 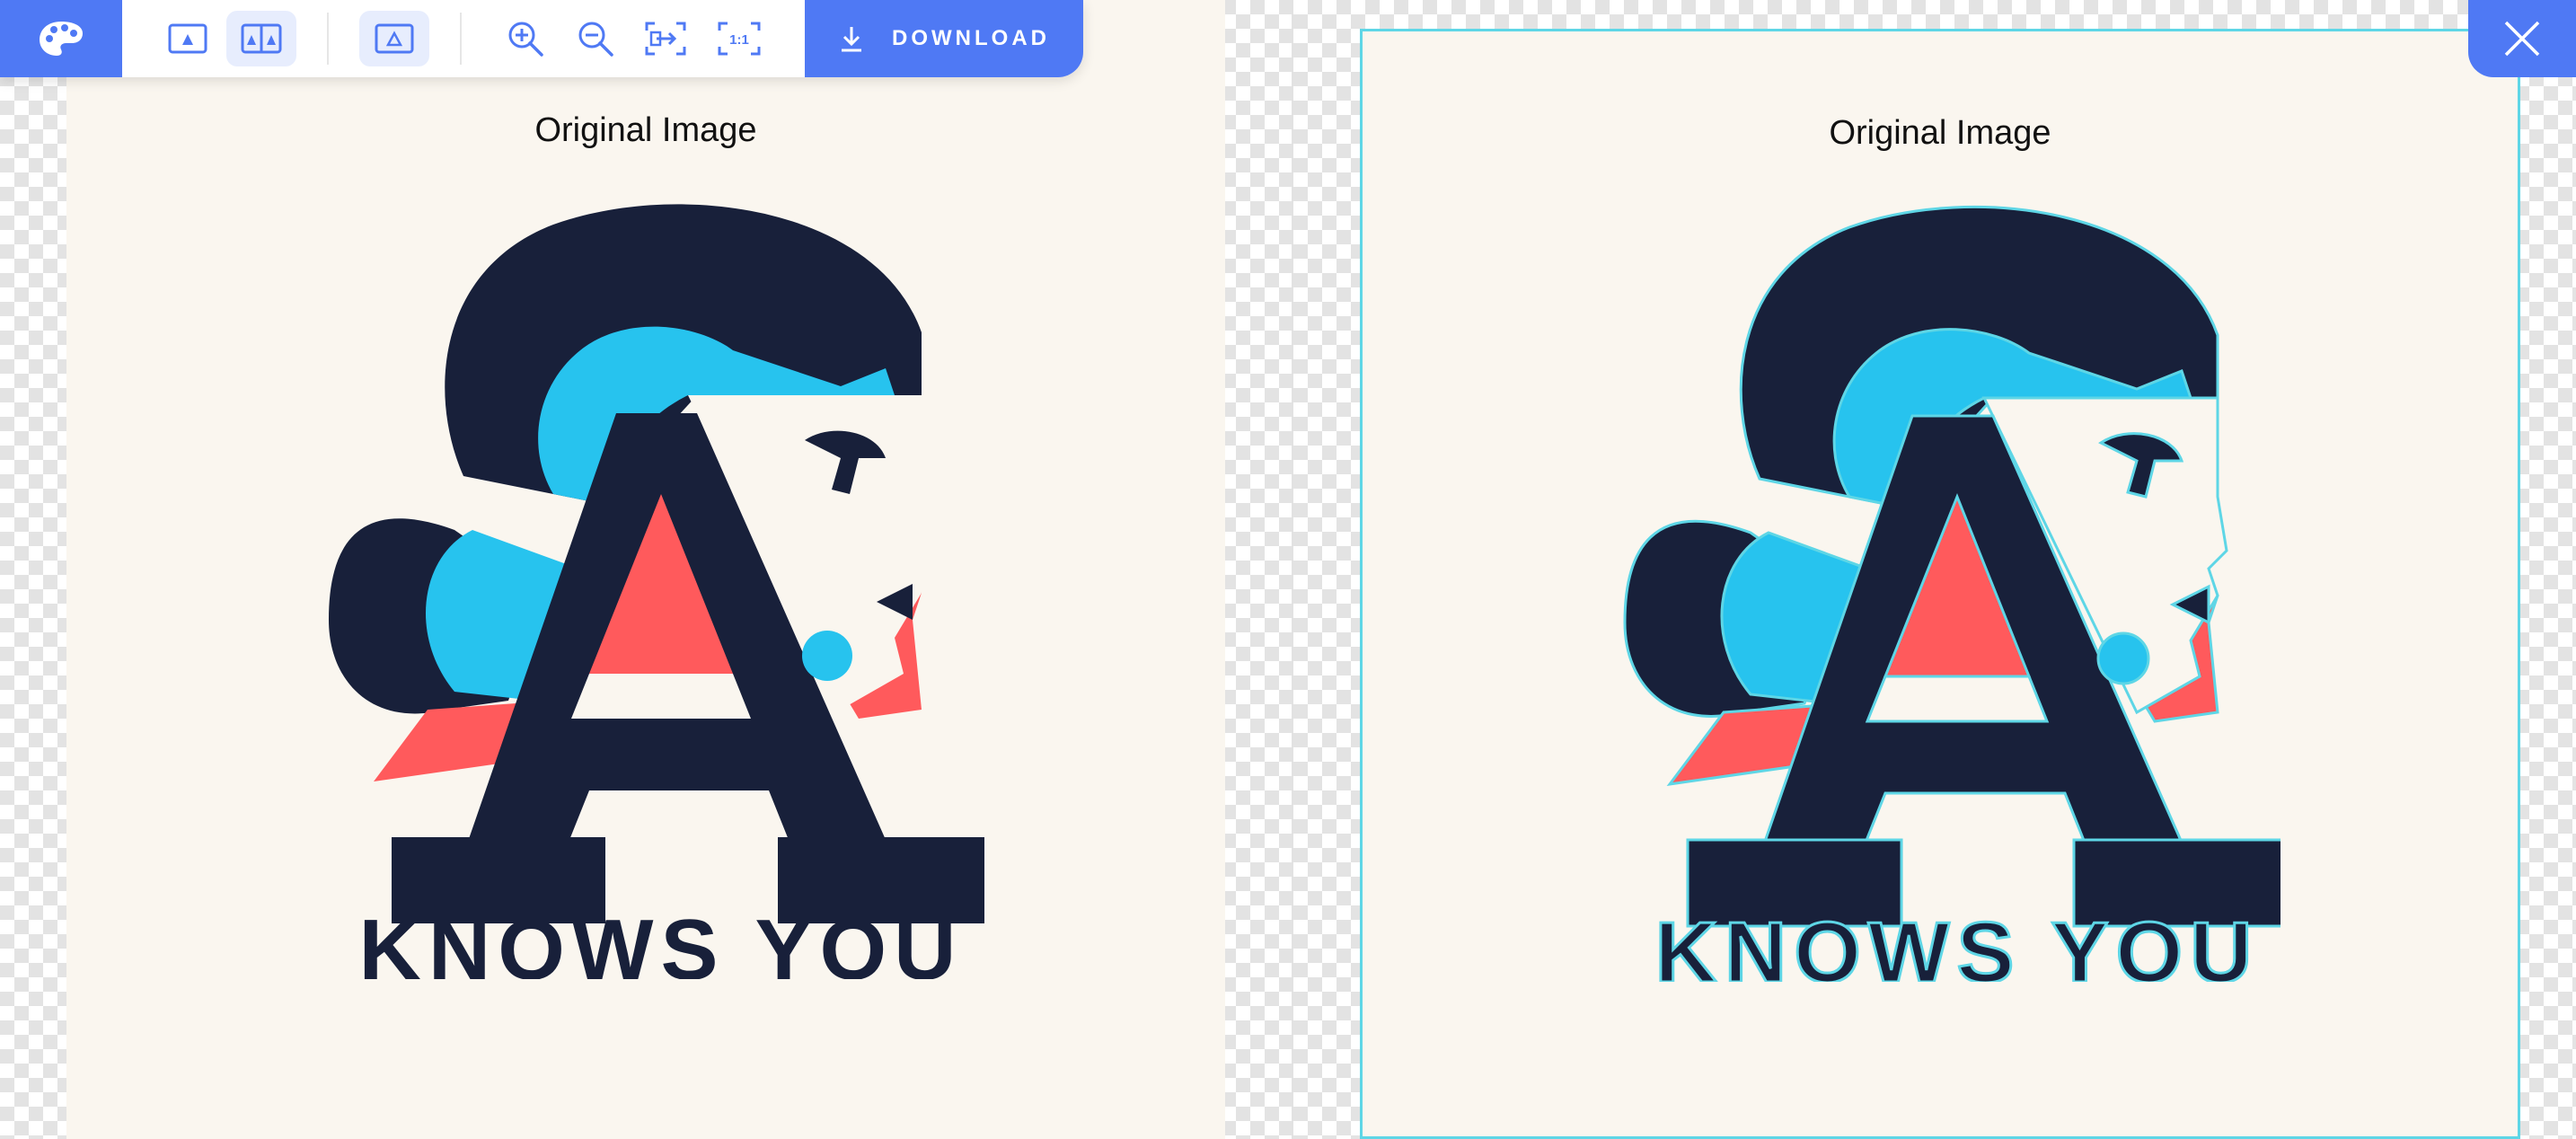 I want to click on single-image-icon, so click(x=187, y=38).